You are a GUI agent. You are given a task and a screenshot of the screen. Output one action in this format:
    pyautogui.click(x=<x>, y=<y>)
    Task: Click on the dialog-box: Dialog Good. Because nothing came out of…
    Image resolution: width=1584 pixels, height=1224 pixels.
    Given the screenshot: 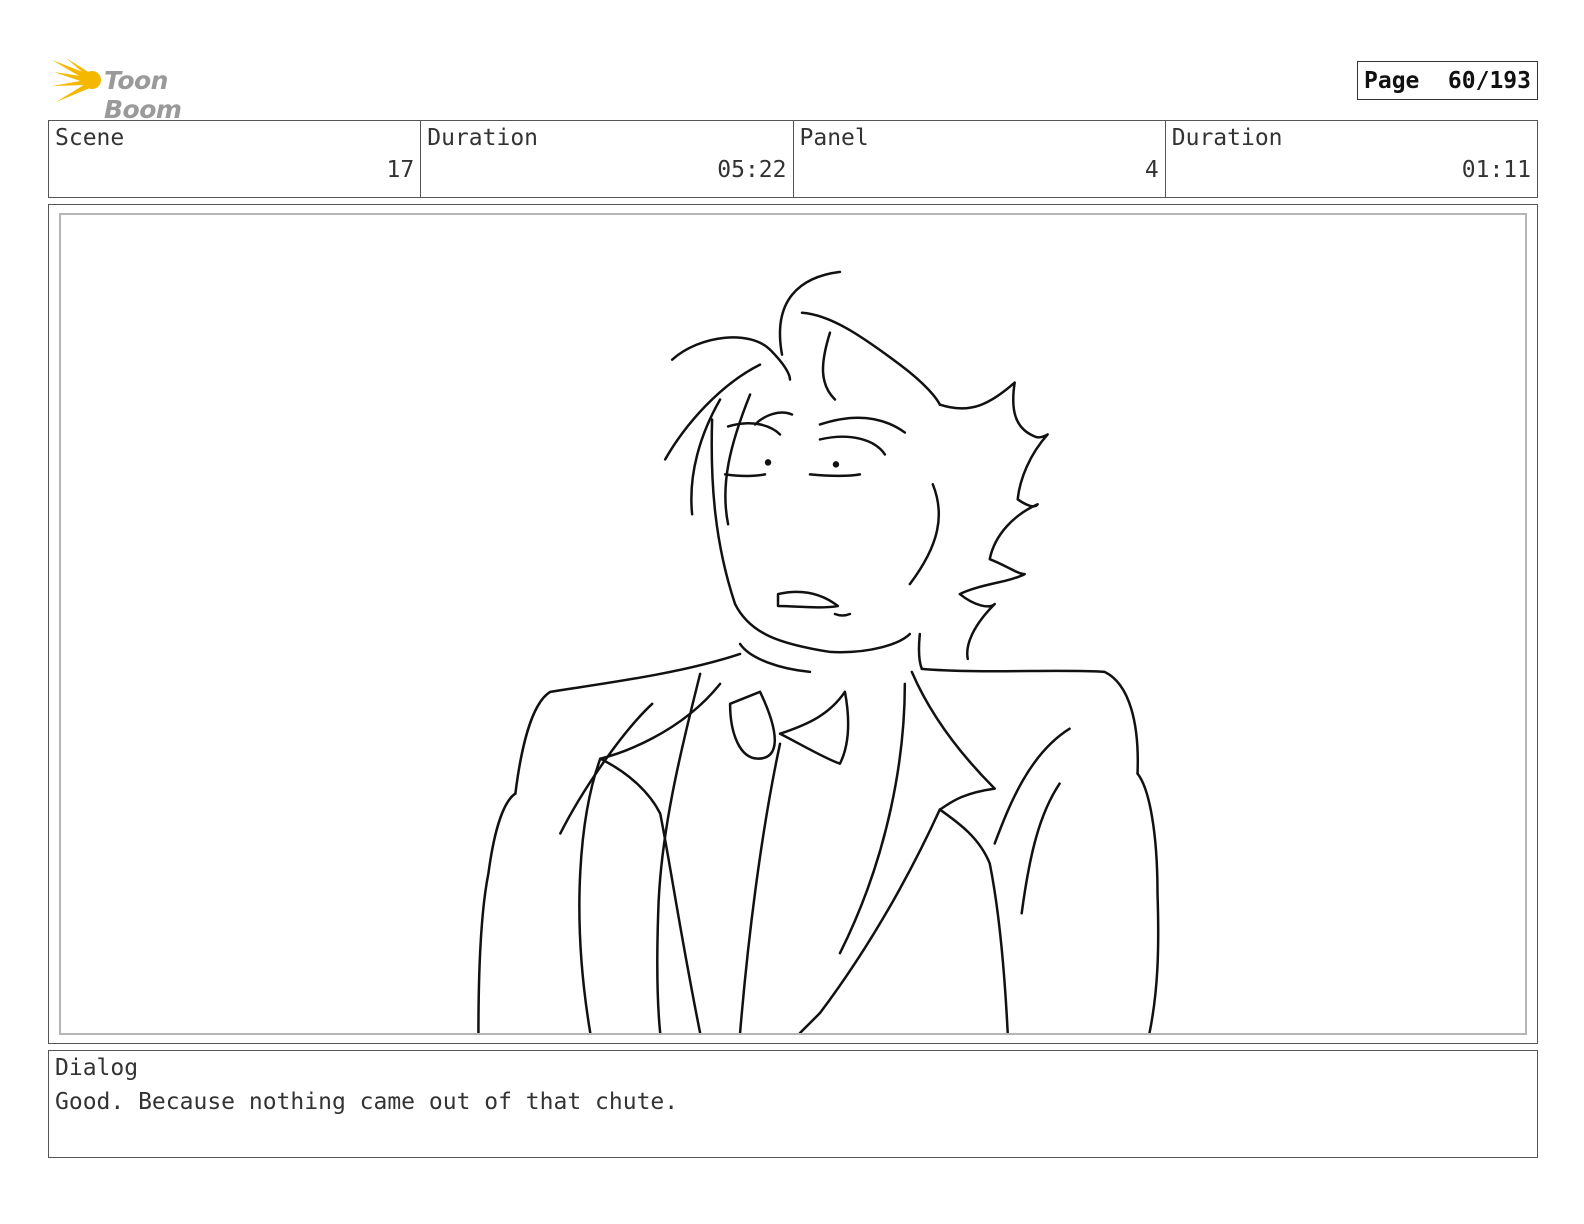 What is the action you would take?
    pyautogui.click(x=793, y=1104)
    